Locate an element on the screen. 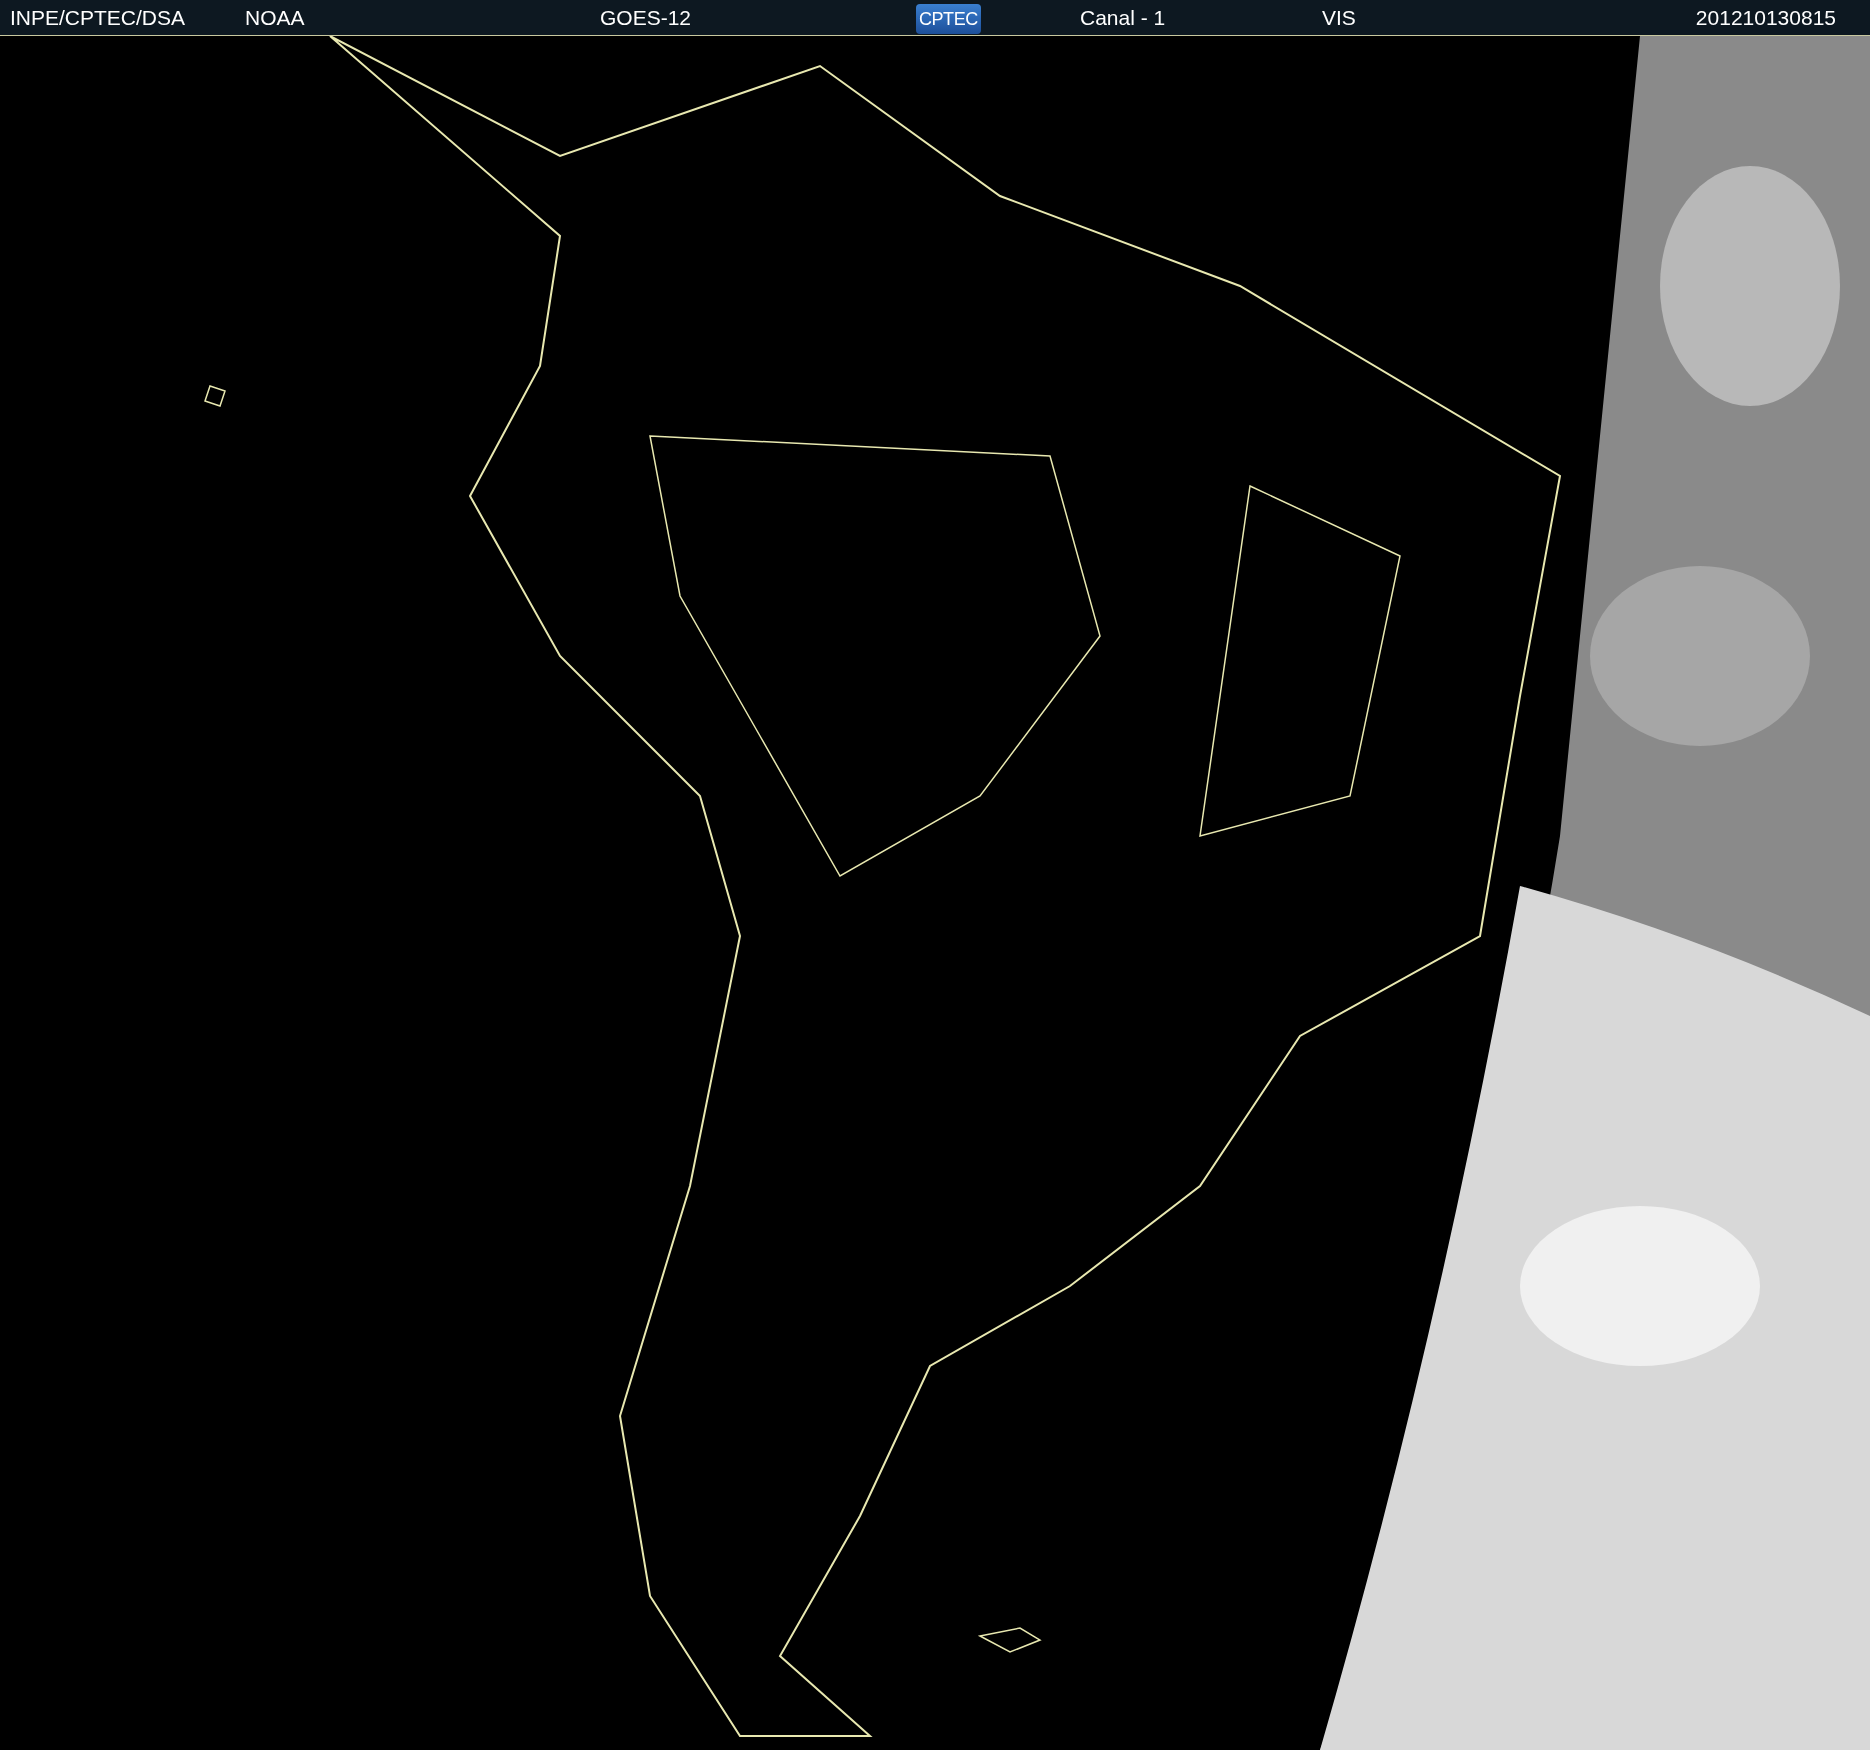 The image size is (1870, 1750). header-label: INPE/CPTEC/DSA is located at coordinates (98, 17).